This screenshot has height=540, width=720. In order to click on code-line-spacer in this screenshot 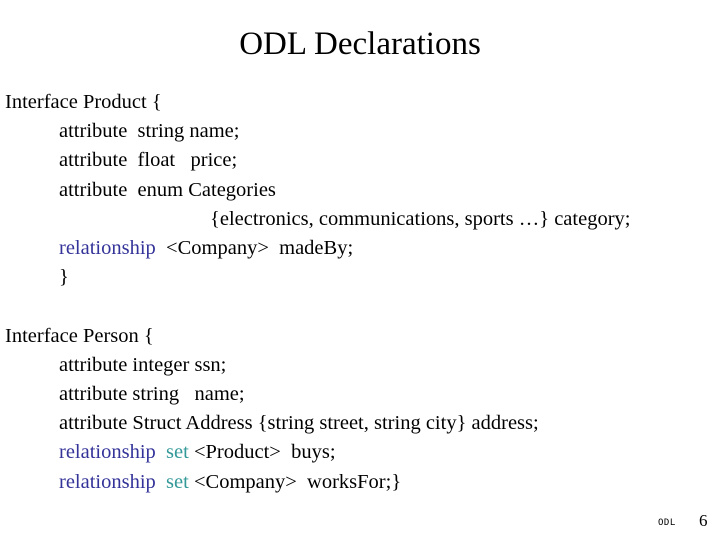, I will do `click(362, 306)`.